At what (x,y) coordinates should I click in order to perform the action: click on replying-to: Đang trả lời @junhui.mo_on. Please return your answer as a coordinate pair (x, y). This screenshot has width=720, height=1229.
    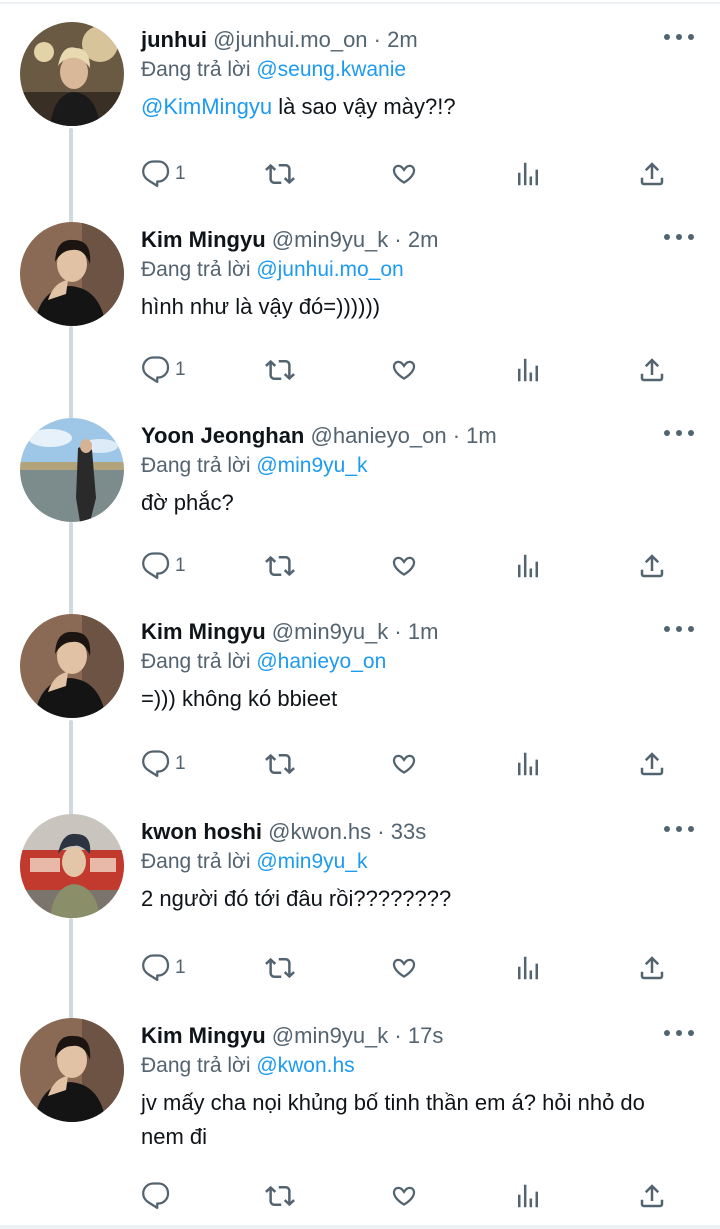
    Looking at the image, I should click on (272, 270).